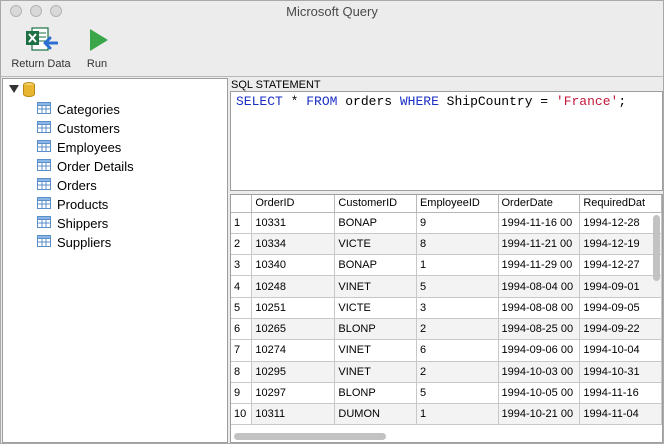  I want to click on table-cell: 10311, so click(293, 414).